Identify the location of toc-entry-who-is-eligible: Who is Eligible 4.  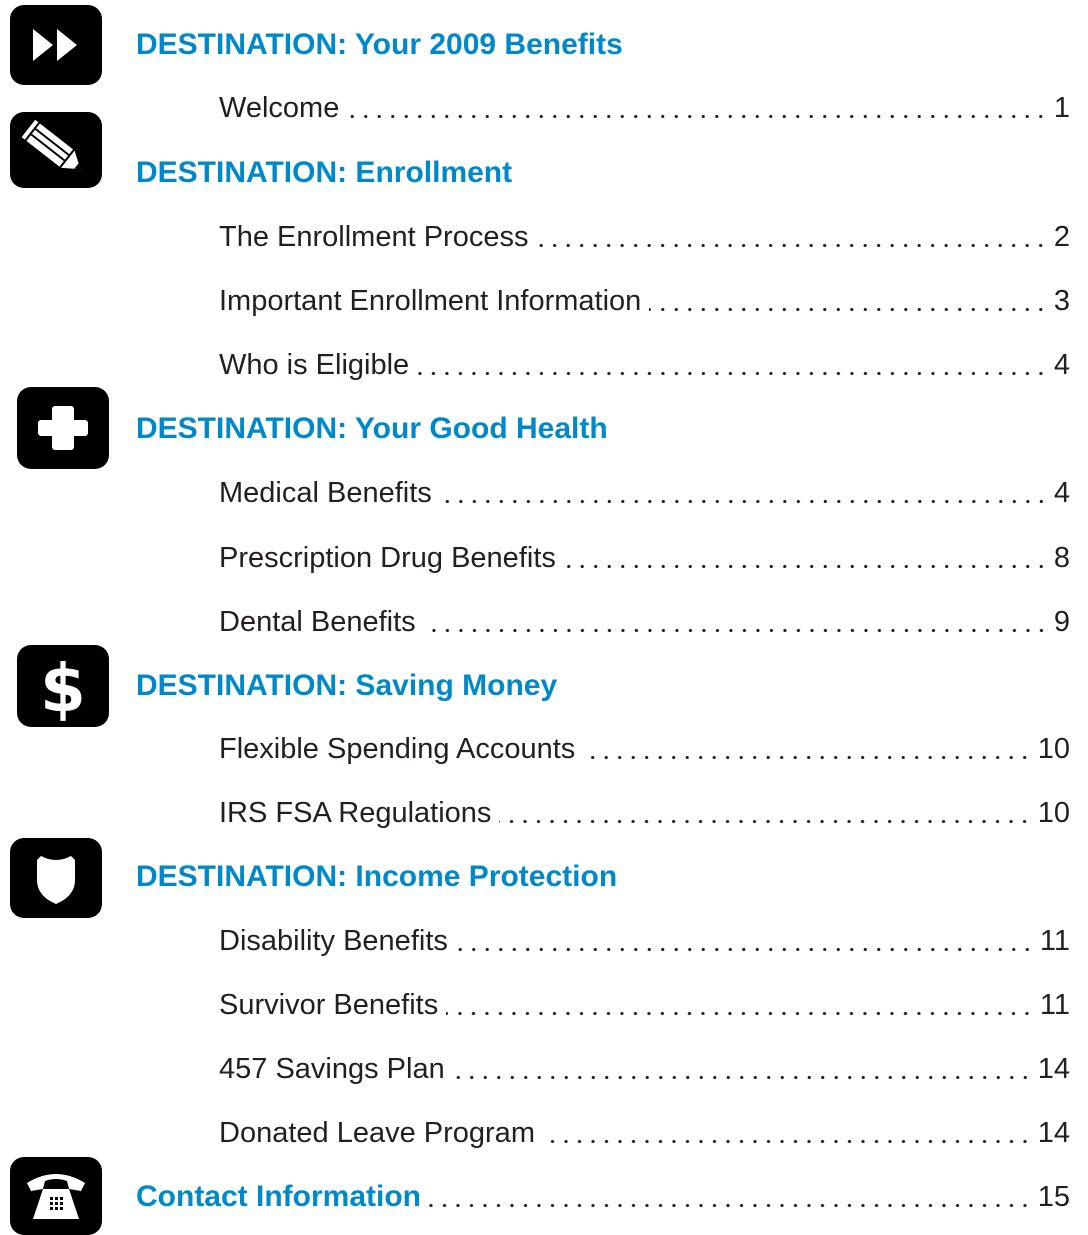
(644, 365).